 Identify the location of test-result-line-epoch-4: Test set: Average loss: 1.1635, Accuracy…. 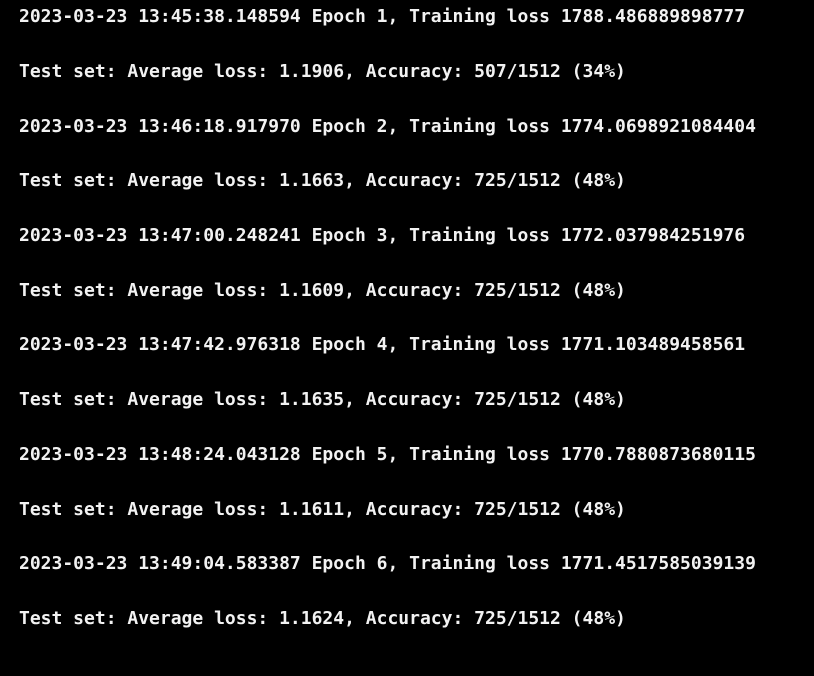
(322, 399).